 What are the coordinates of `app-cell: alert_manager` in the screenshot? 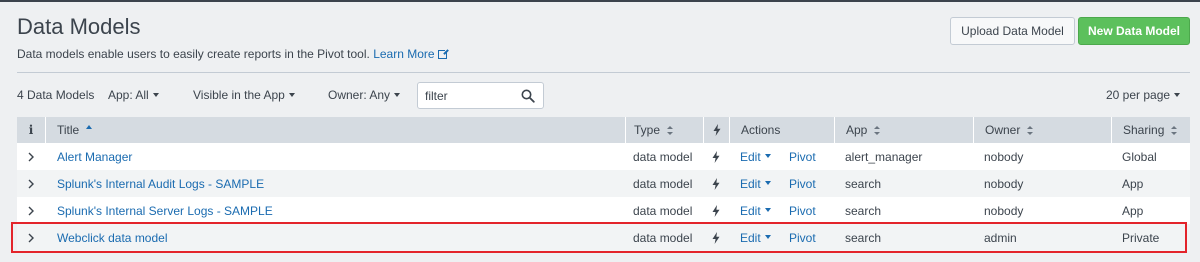 It's located at (884, 156).